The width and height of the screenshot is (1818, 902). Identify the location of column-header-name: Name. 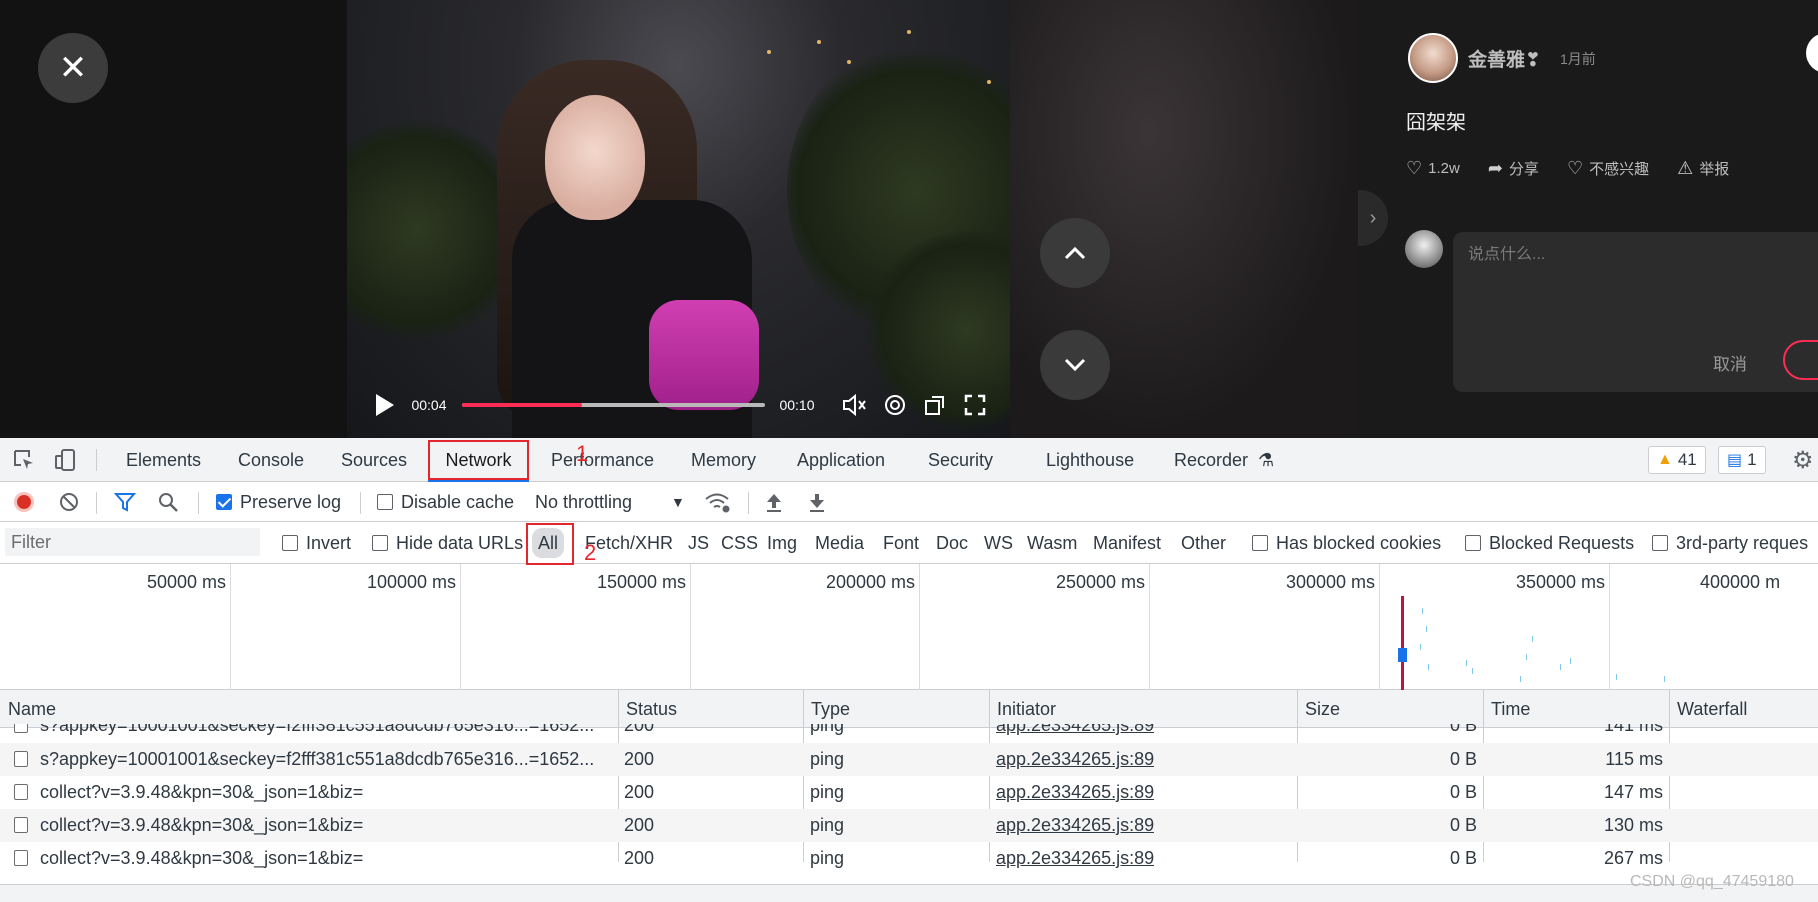
(28, 709).